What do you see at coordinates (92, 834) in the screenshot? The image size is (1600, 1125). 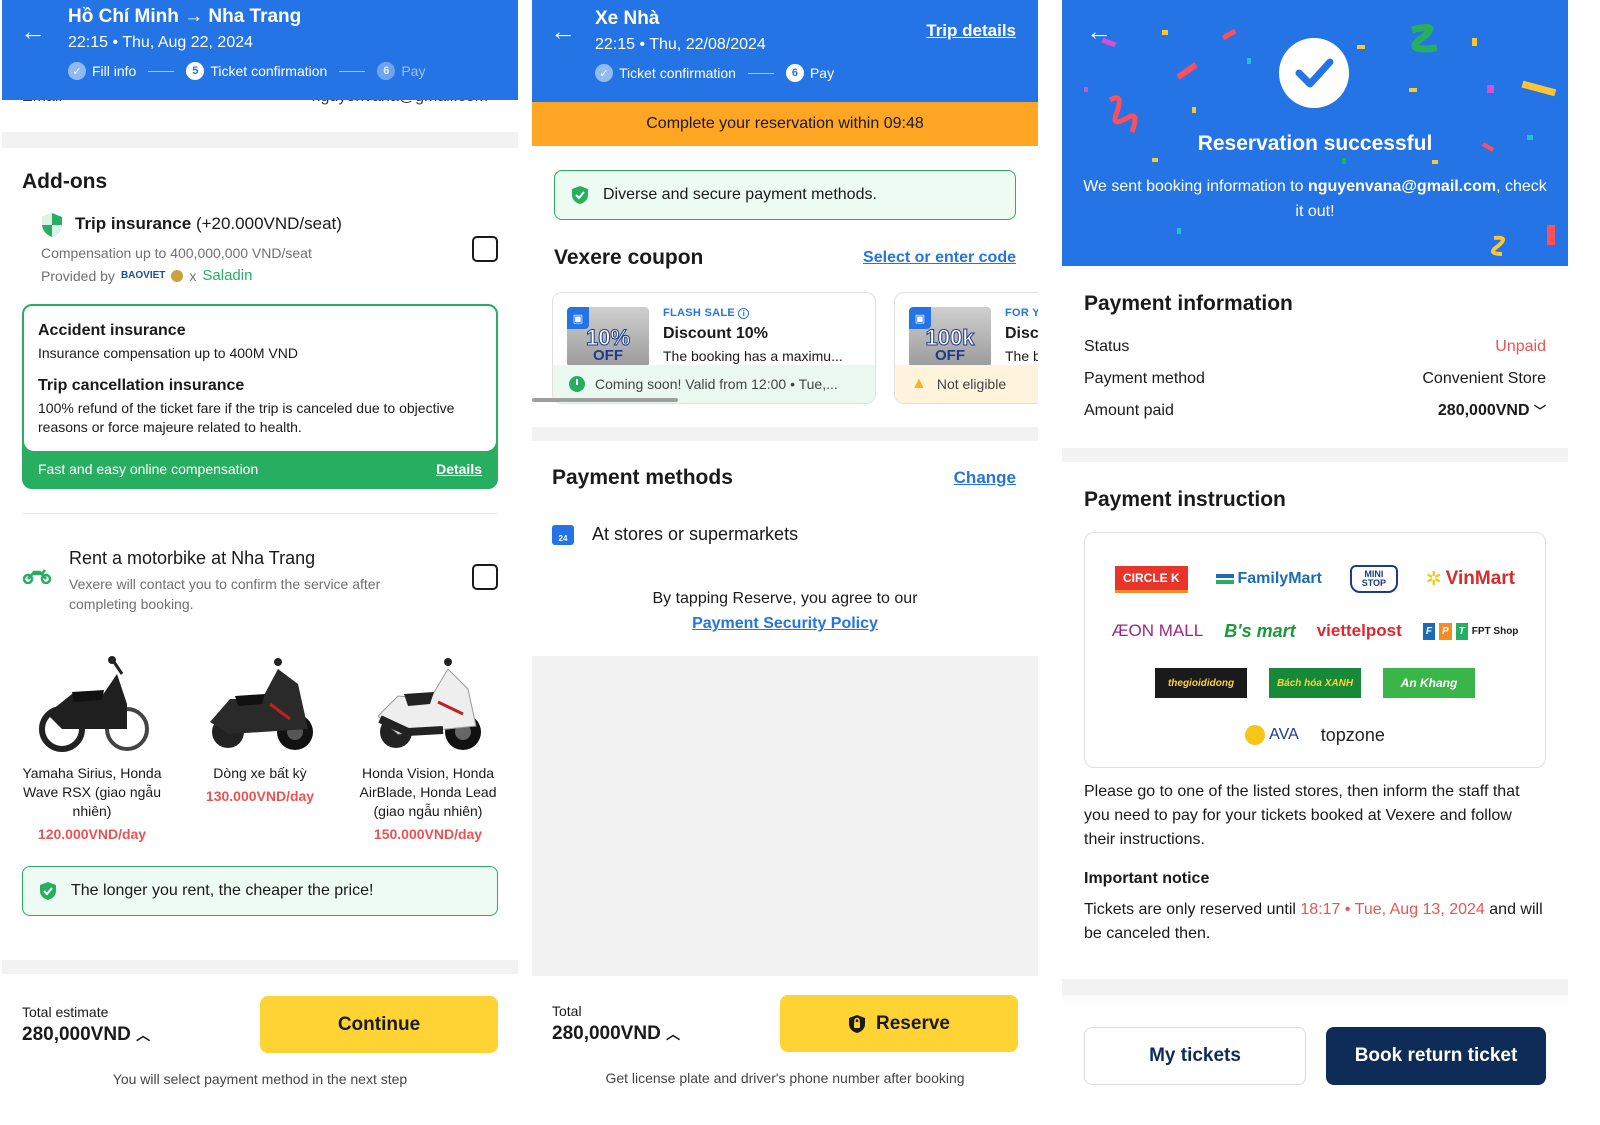 I see `motorbike-price: 120.000VND/day` at bounding box center [92, 834].